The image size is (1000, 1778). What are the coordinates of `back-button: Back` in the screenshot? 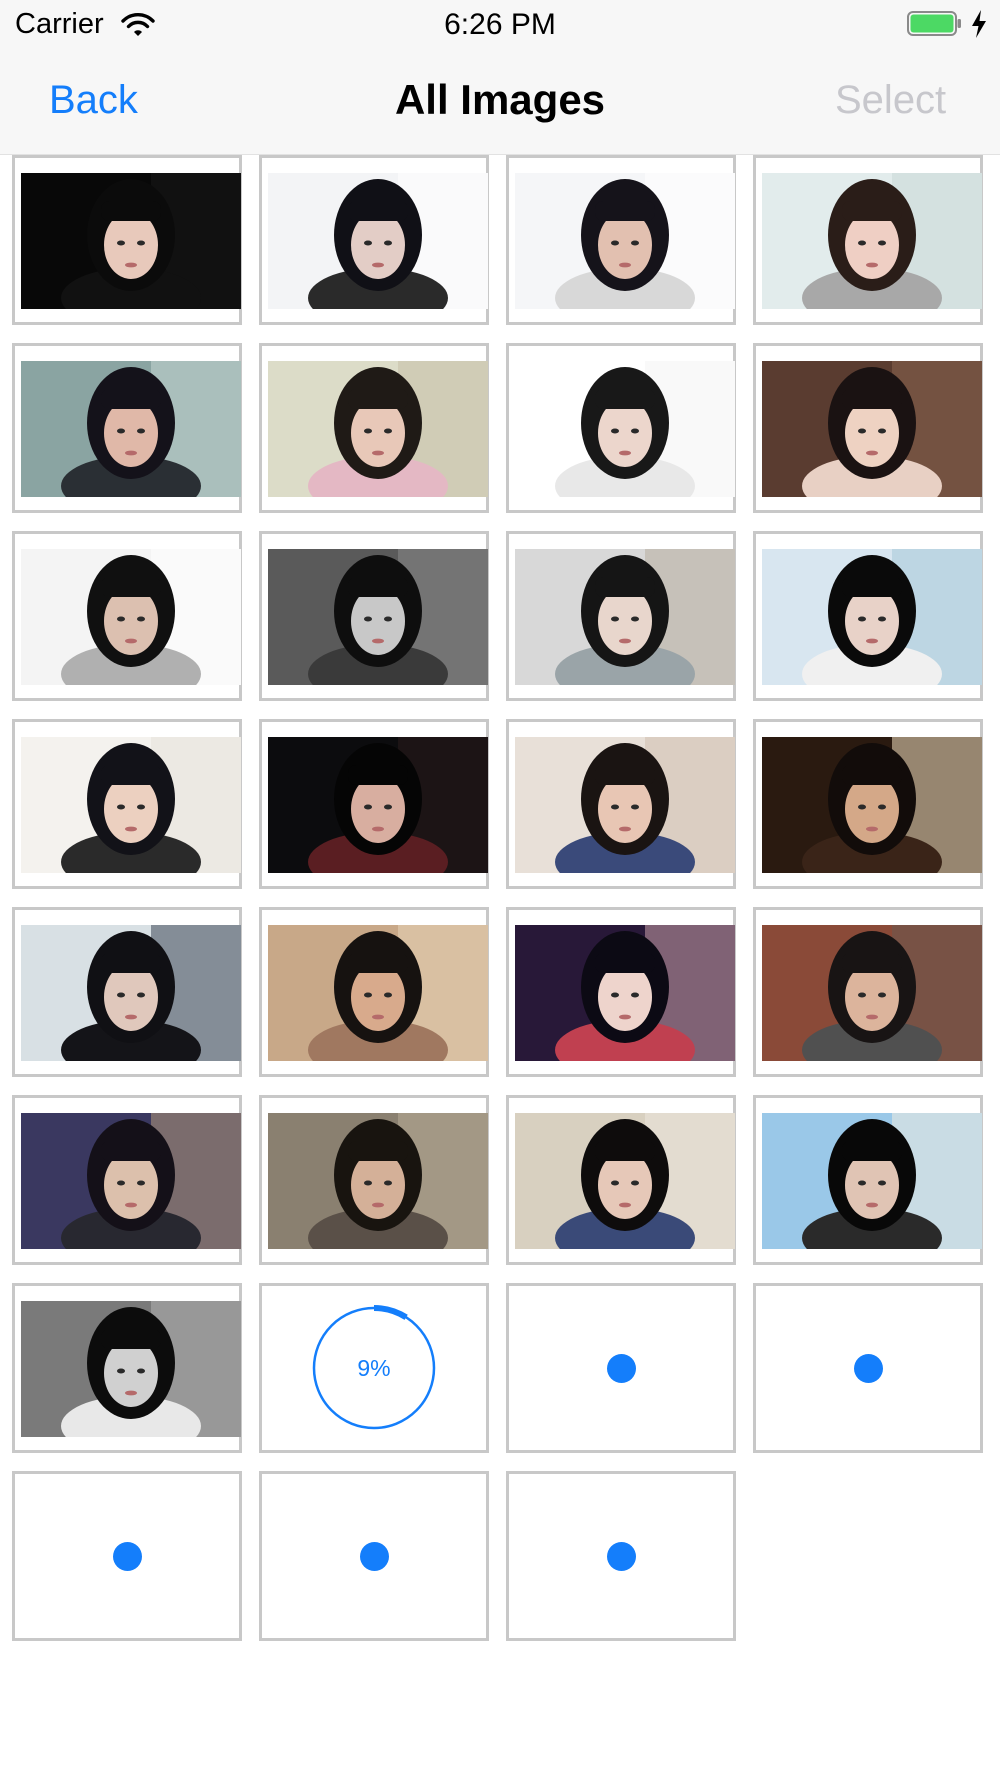 It's located at (93, 100).